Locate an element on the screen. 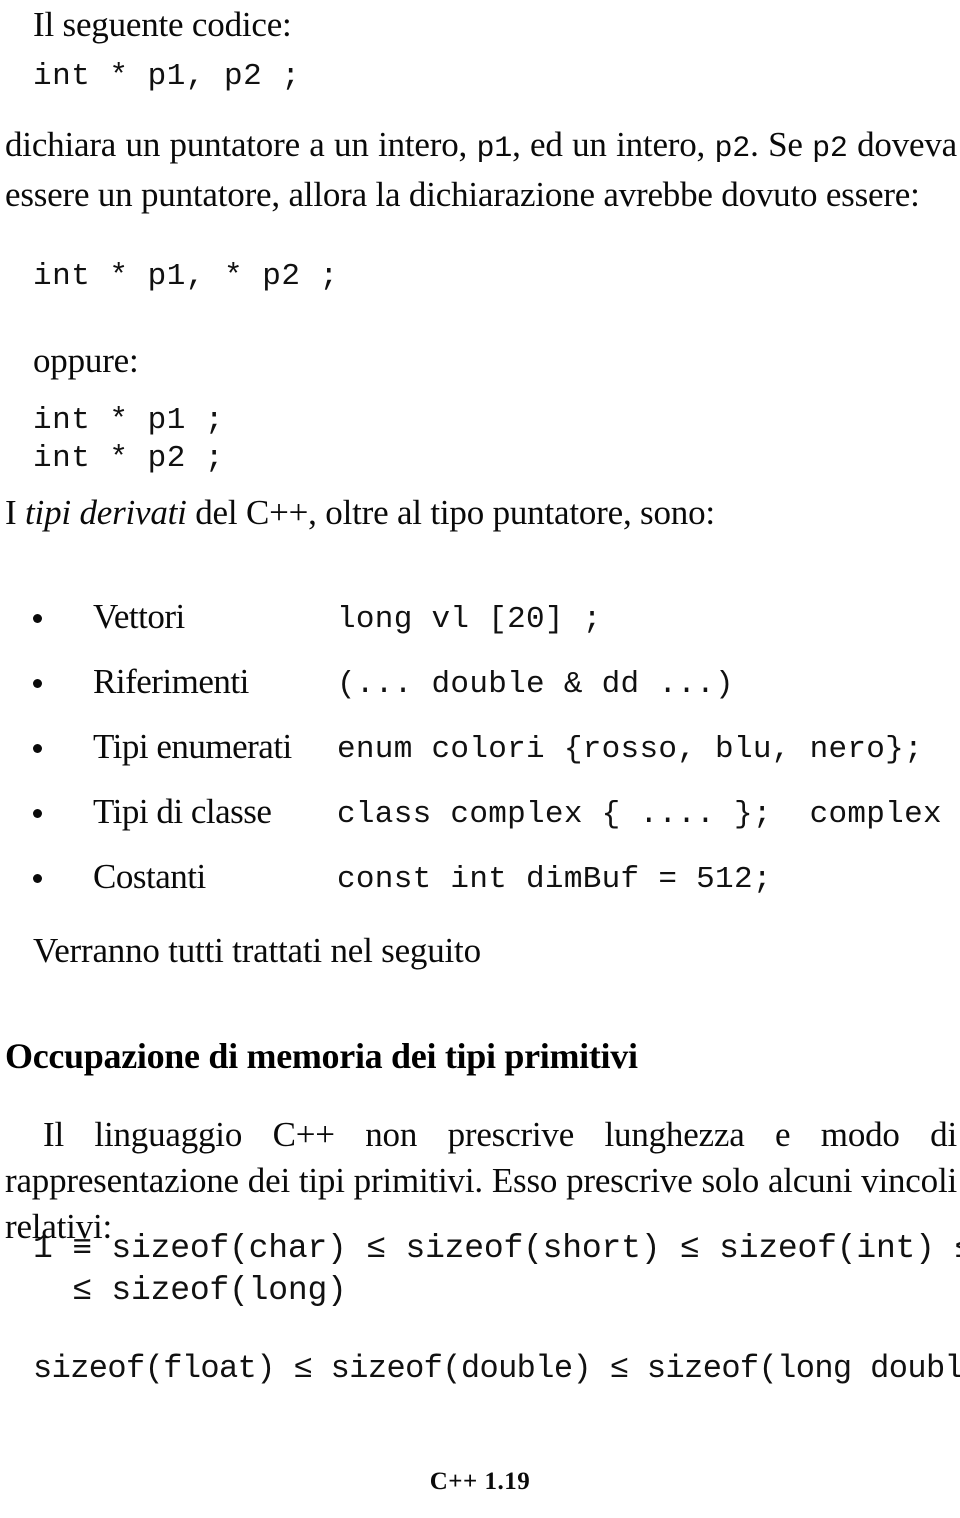 Image resolution: width=960 pixels, height=1518 pixels. derivati-emphasis: tipi derivati is located at coordinates (106, 512).